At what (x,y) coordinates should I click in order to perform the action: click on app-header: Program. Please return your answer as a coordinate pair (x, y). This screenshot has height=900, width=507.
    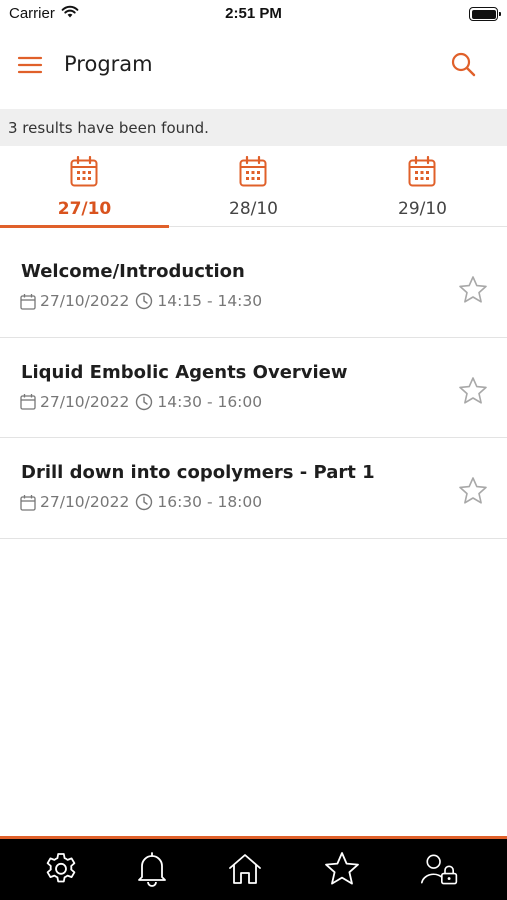
    Looking at the image, I should click on (253, 69).